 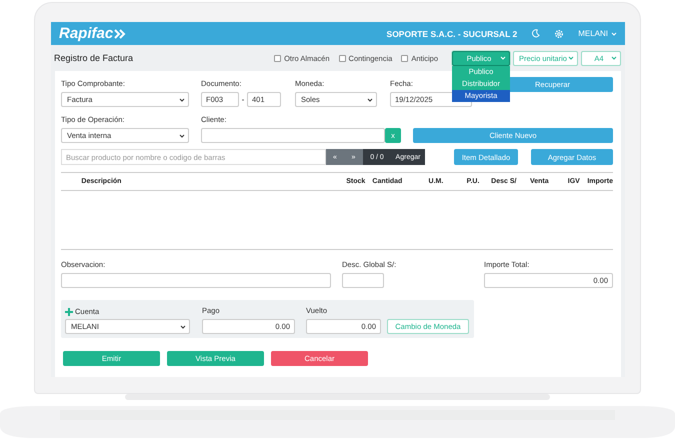 What do you see at coordinates (196, 280) in the screenshot?
I see `observation-field` at bounding box center [196, 280].